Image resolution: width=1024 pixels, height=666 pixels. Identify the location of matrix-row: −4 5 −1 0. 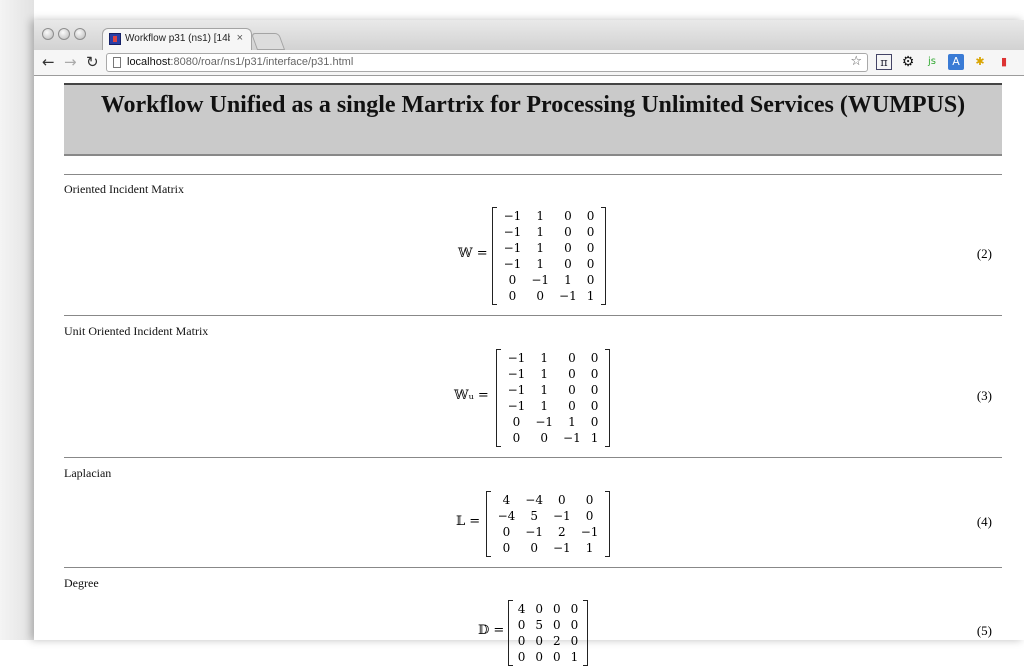
(548, 516).